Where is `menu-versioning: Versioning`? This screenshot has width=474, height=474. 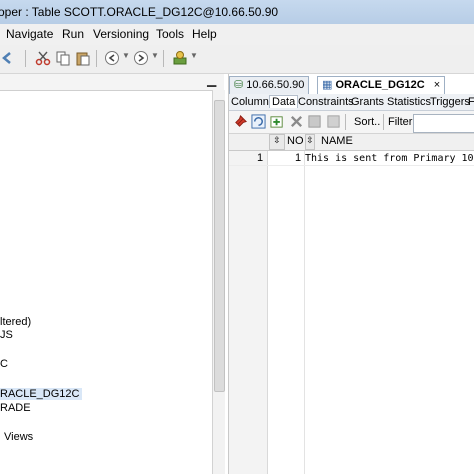 menu-versioning: Versioning is located at coordinates (121, 34).